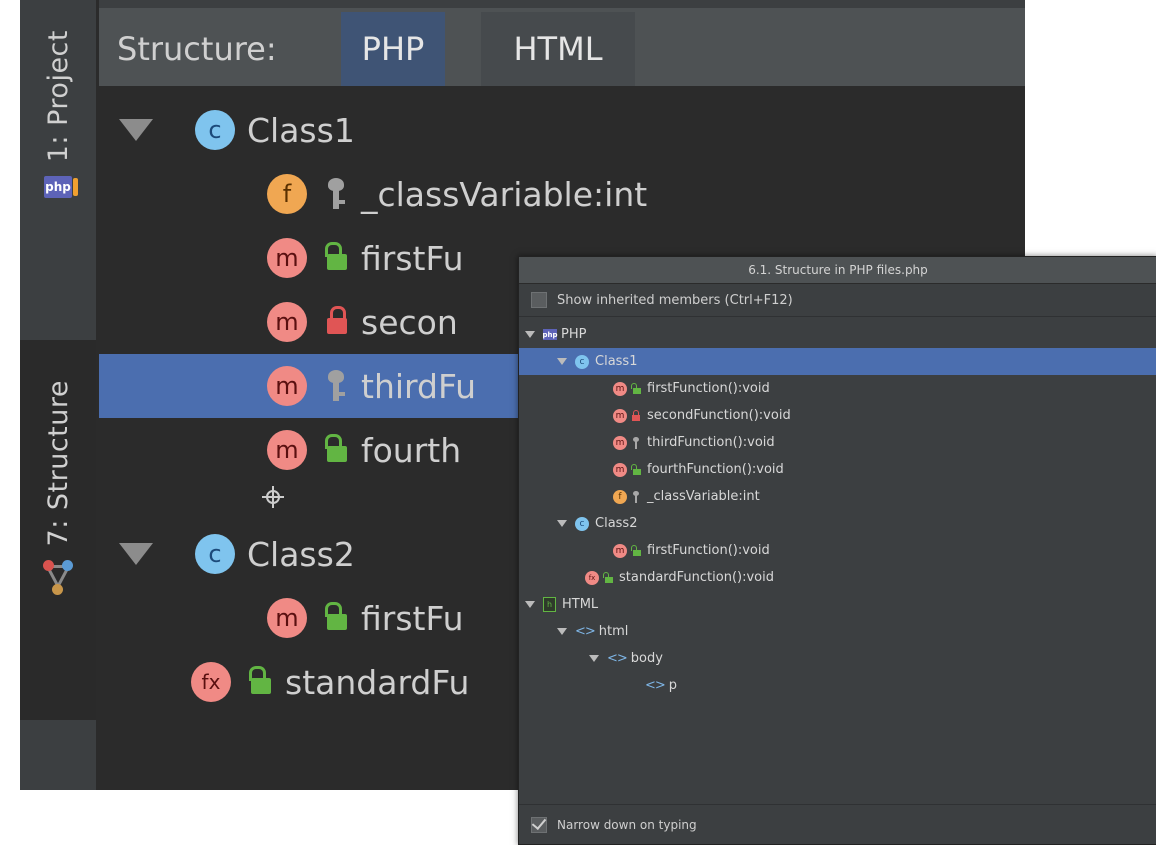 Image resolution: width=1156 pixels, height=845 pixels. I want to click on php-project-icon: php, so click(61, 187).